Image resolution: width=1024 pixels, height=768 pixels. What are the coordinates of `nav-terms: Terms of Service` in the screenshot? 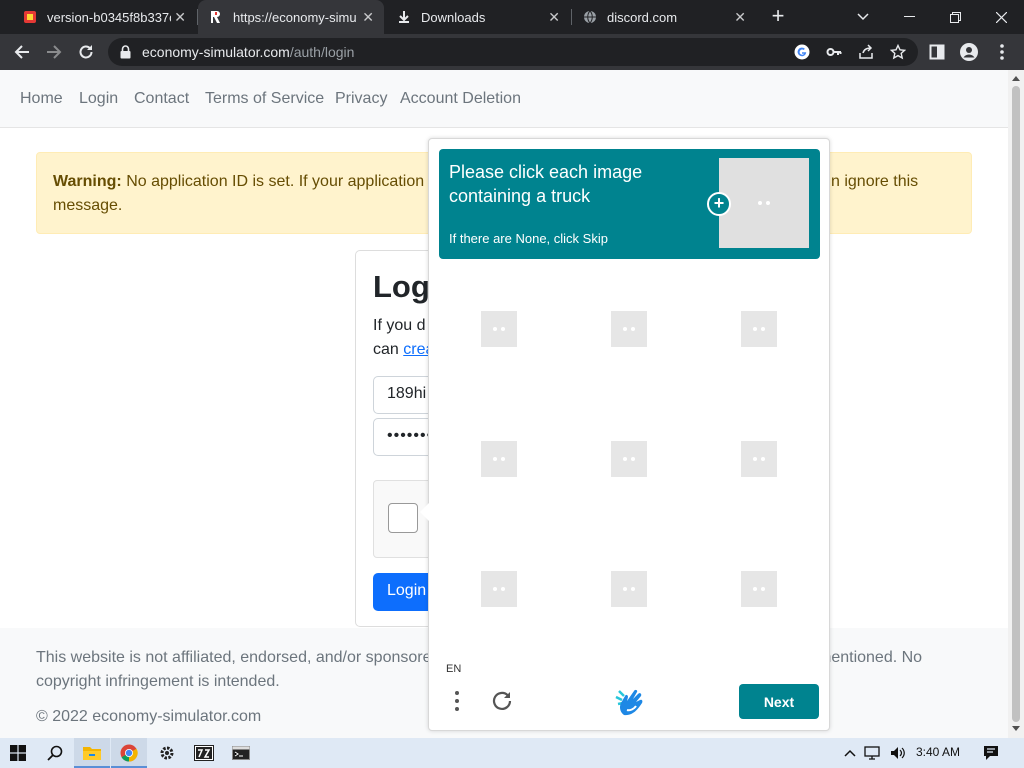 It's located at (264, 99).